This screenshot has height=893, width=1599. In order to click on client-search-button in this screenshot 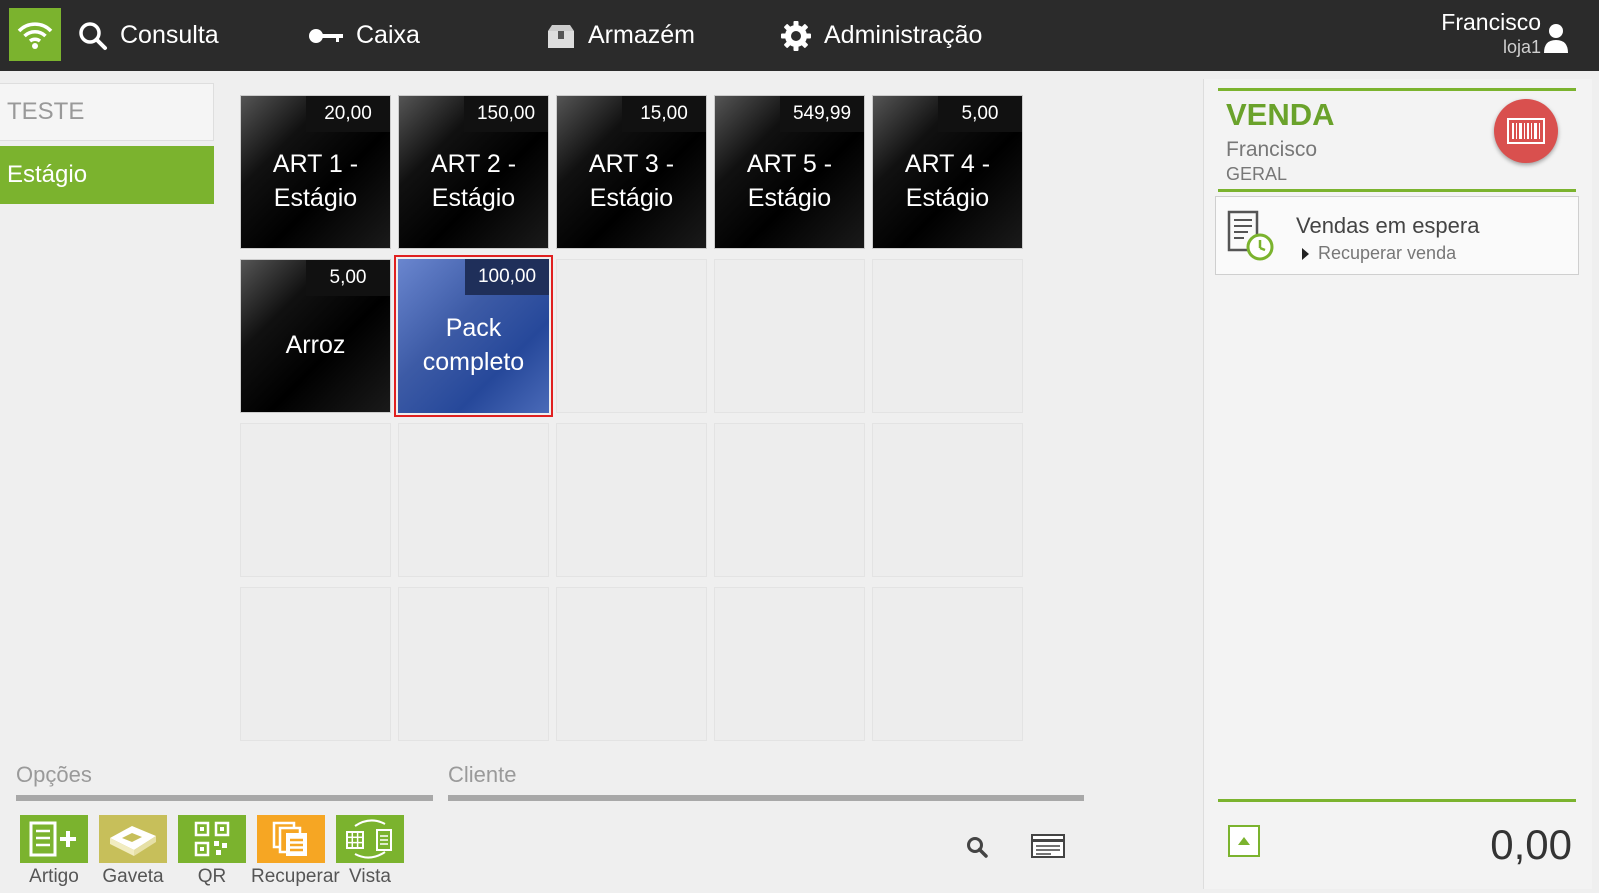, I will do `click(977, 849)`.